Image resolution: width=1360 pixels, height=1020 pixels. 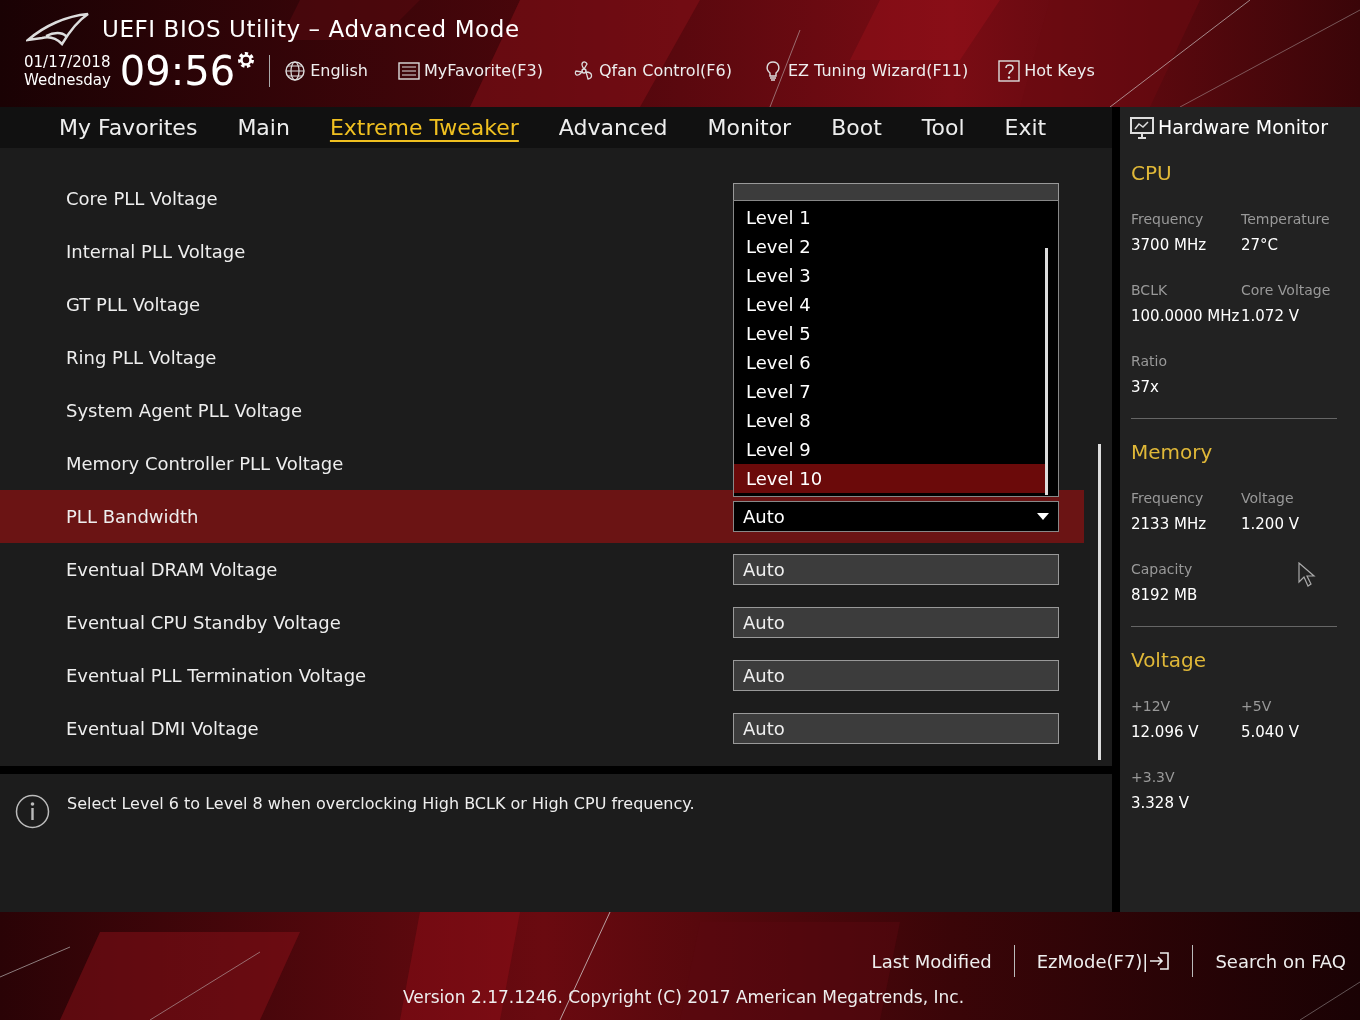 What do you see at coordinates (542, 516) in the screenshot?
I see `selected-row: PLL Bandwidth Auto` at bounding box center [542, 516].